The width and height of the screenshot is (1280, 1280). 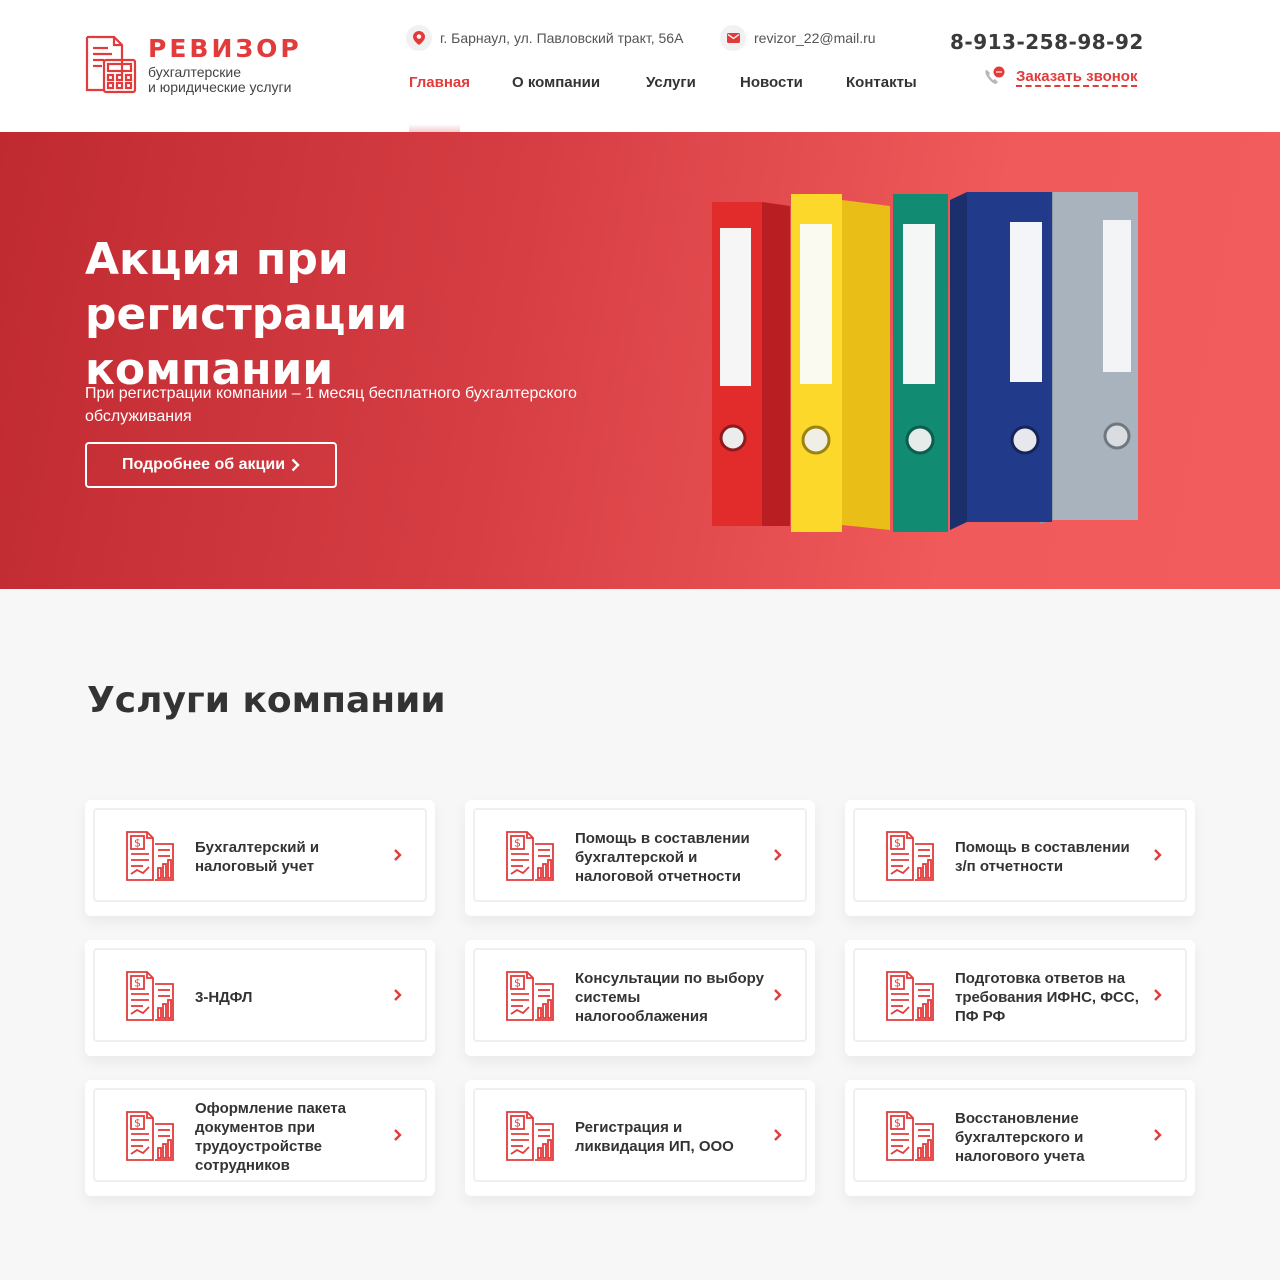 What do you see at coordinates (881, 82) in the screenshot?
I see `nav-item-contacts: Контакты` at bounding box center [881, 82].